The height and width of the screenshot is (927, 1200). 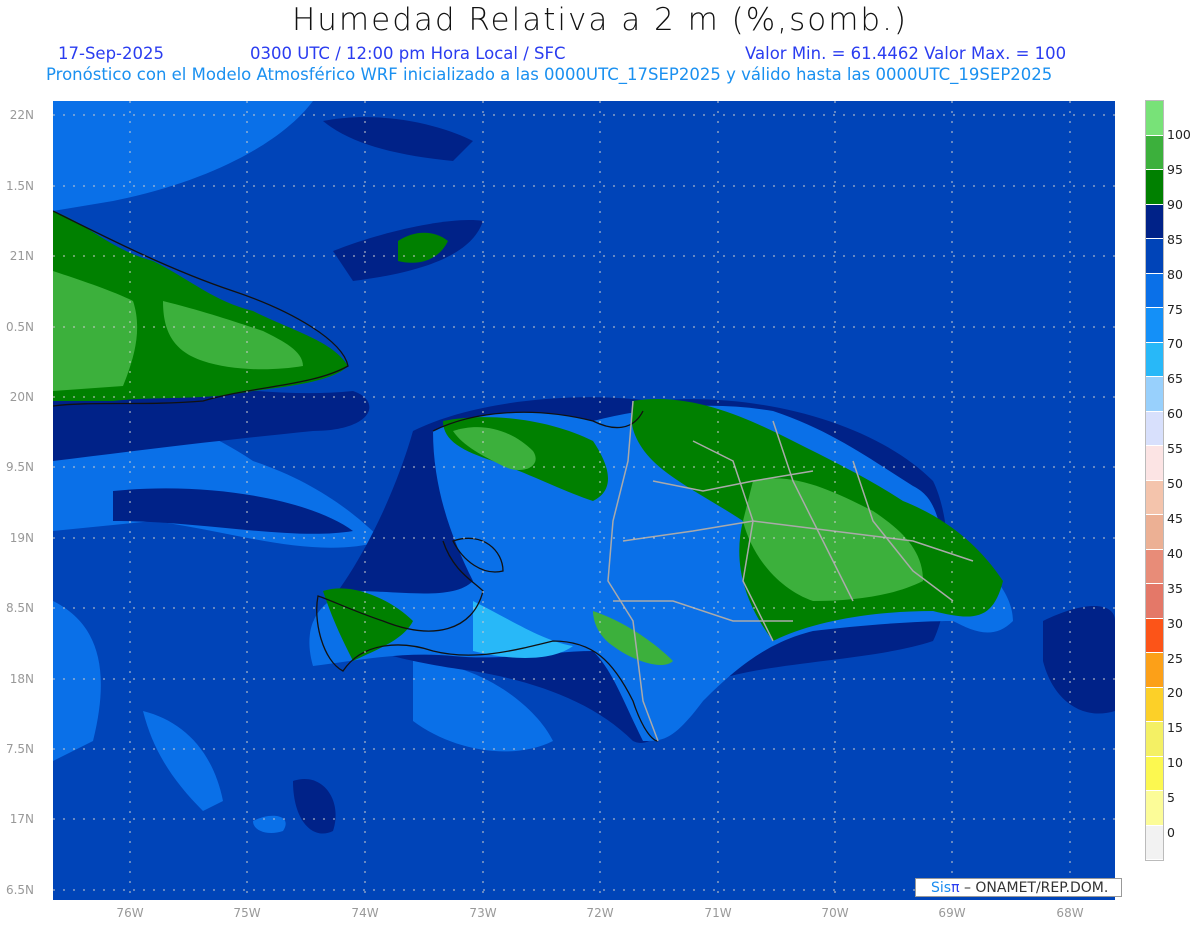 What do you see at coordinates (1175, 483) in the screenshot?
I see `legend-label: 50` at bounding box center [1175, 483].